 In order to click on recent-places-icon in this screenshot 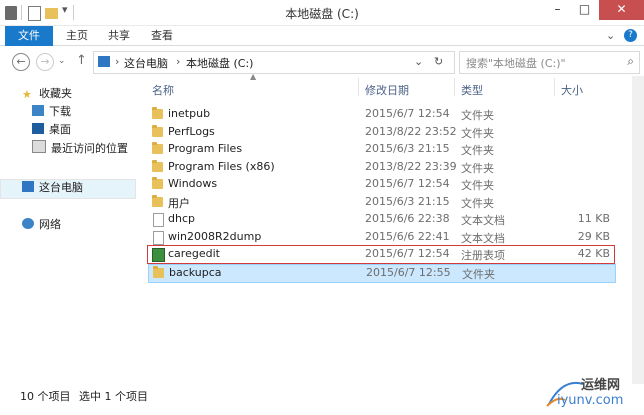, I will do `click(39, 146)`.